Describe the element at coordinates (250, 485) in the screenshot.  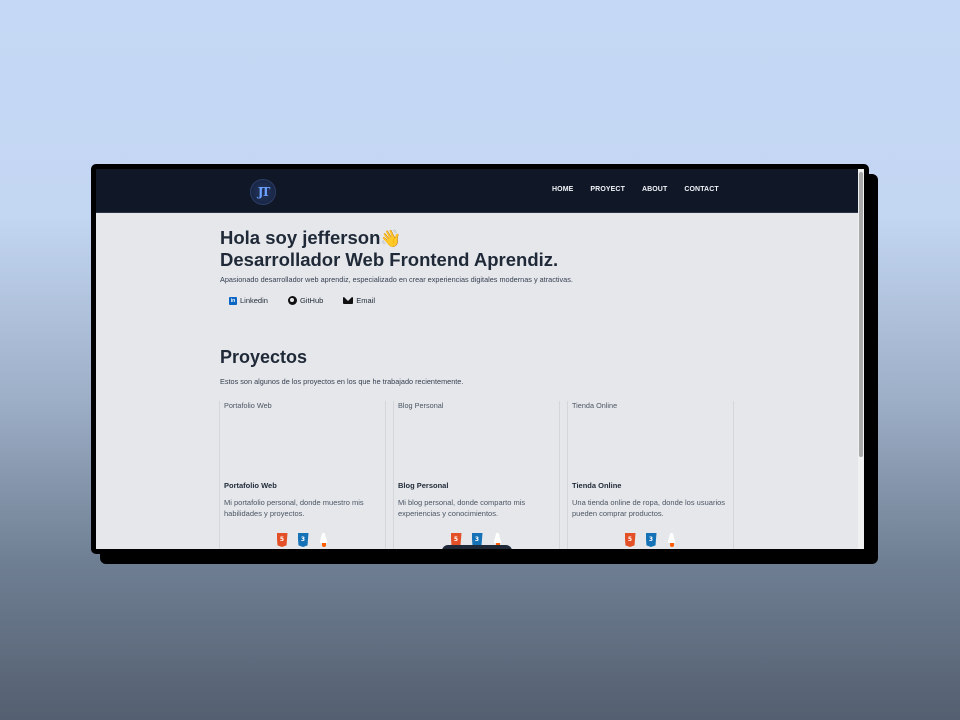
I see `project-title: Portafolio Web` at that location.